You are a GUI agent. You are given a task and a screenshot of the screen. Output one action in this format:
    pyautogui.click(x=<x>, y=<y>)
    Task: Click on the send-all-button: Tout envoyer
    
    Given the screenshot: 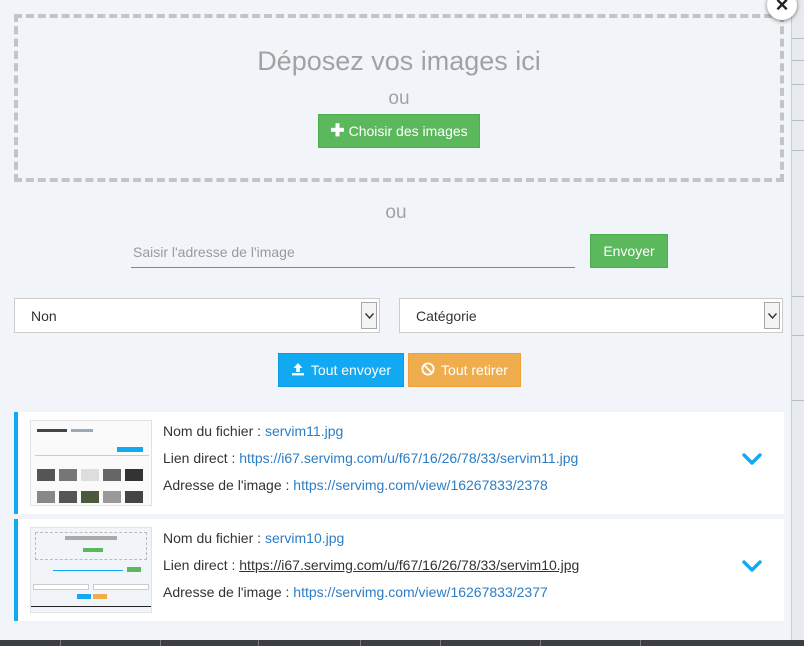 What is the action you would take?
    pyautogui.click(x=341, y=370)
    